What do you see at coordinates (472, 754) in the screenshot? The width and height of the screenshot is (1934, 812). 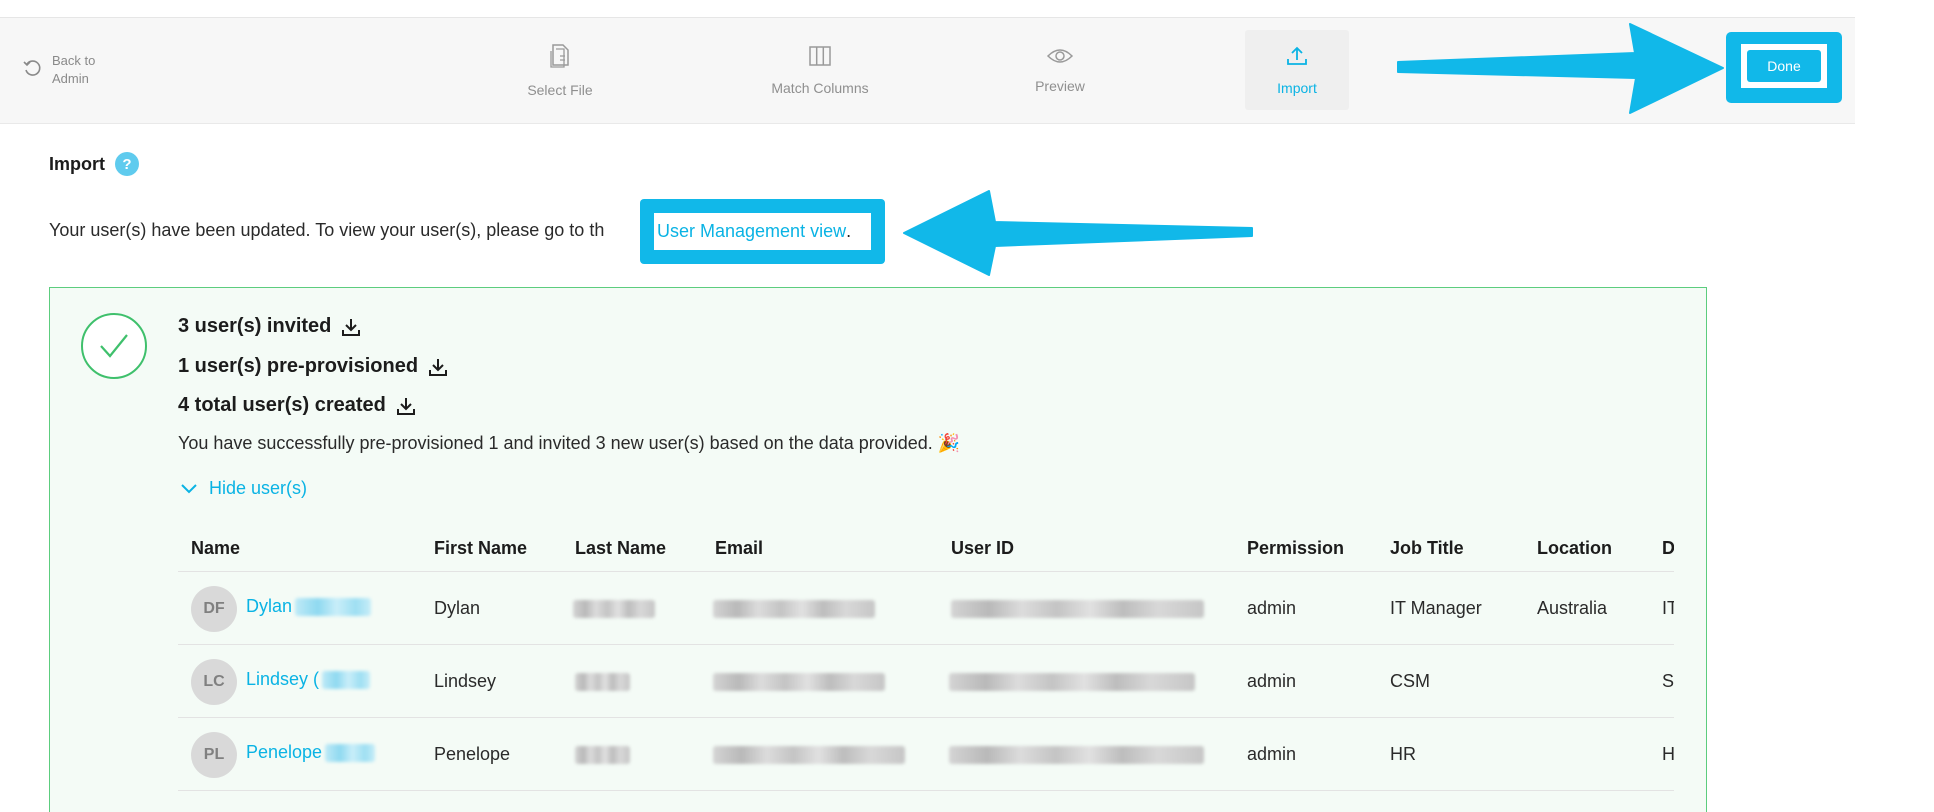 I see `first-name-cell: Penelope` at bounding box center [472, 754].